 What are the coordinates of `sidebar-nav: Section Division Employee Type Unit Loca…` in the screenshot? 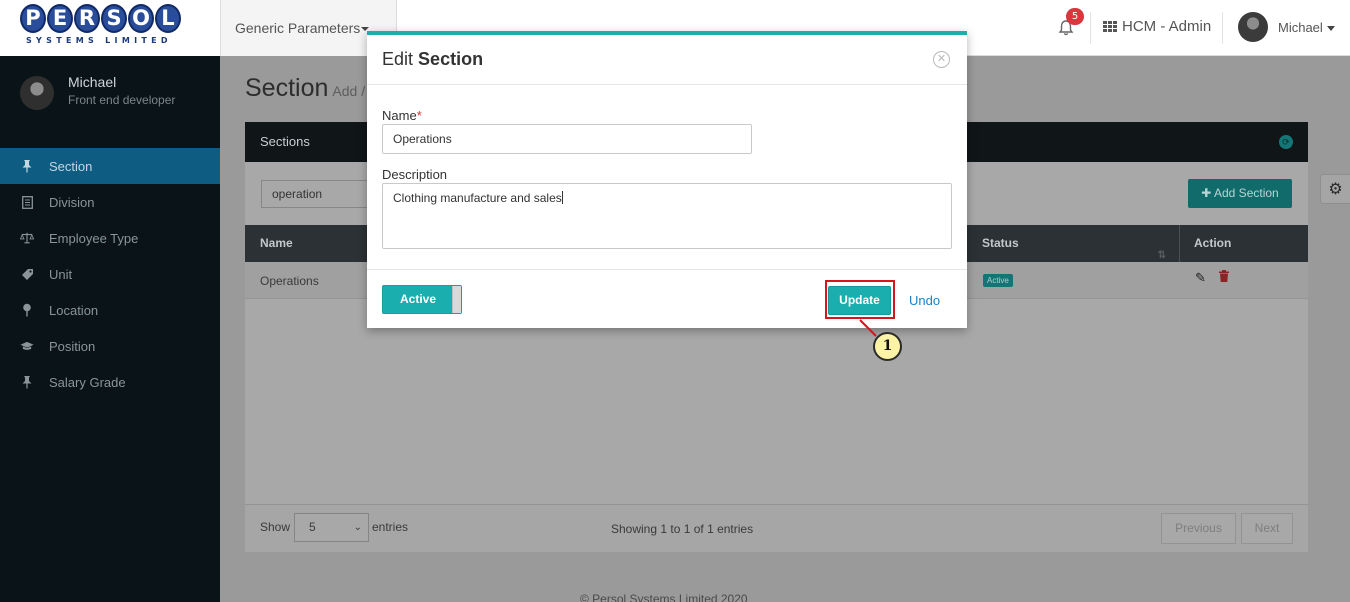 It's located at (110, 274).